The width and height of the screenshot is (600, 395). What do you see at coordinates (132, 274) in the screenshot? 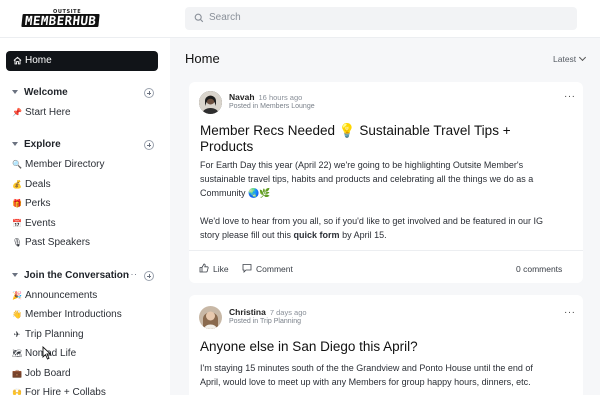
I see `more-options-icon: ···` at bounding box center [132, 274].